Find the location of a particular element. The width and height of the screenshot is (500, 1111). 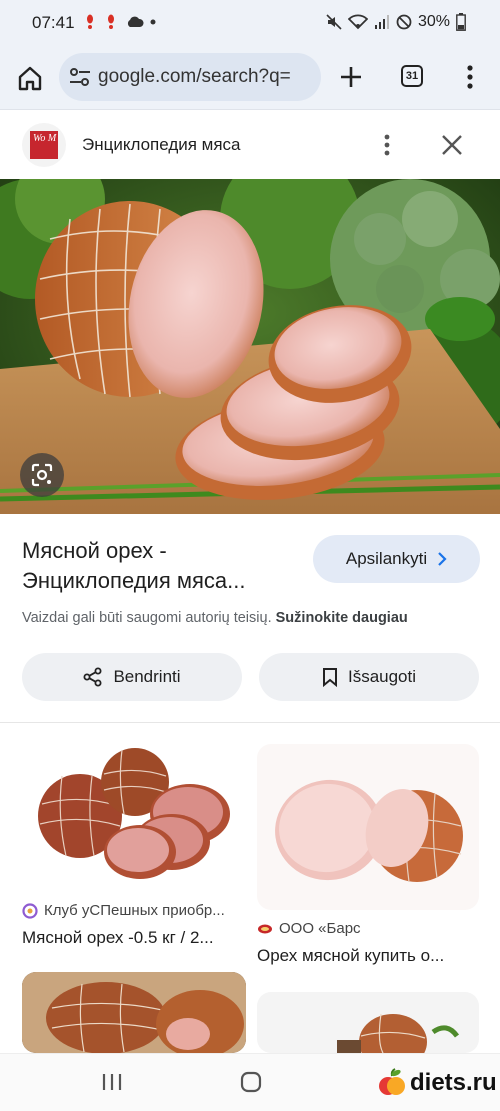

apple-logo-icon is located at coordinates (392, 1081).